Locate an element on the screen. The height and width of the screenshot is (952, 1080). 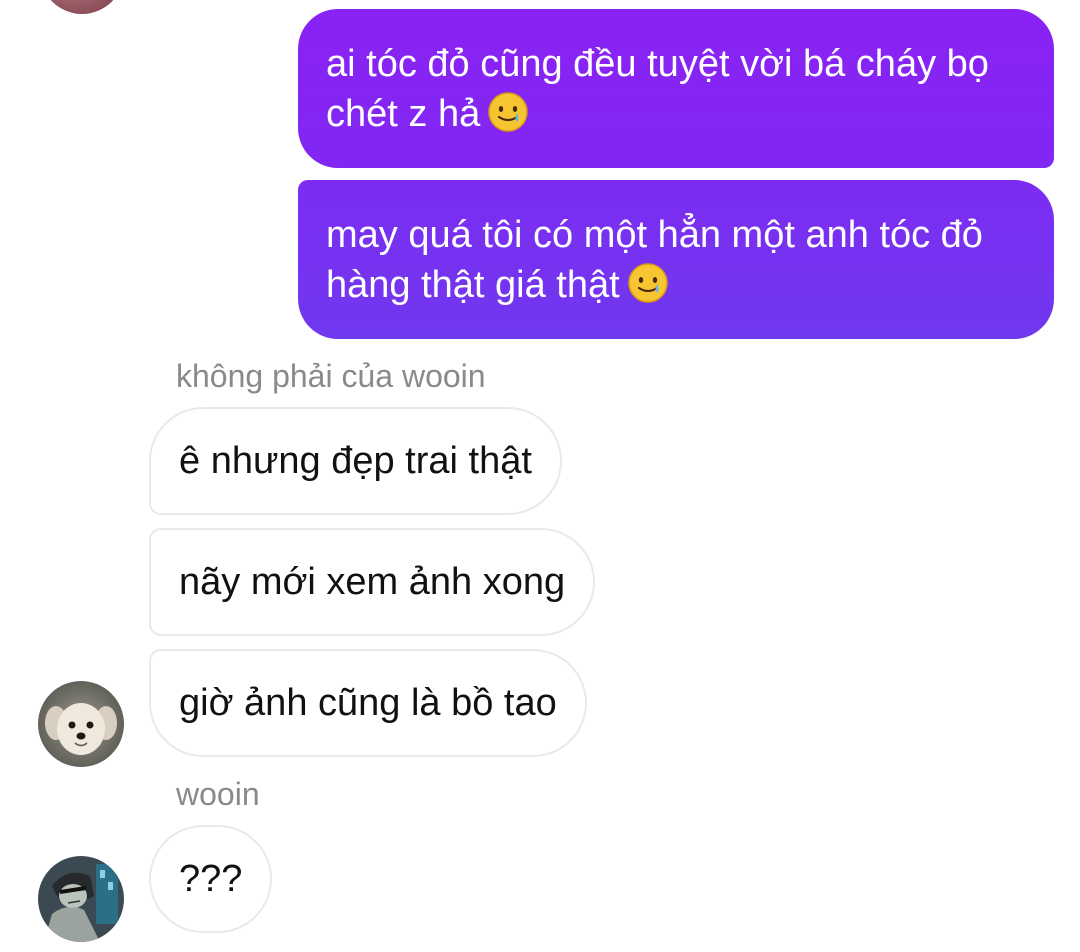
incoming-message-bubble: ê nhưng đẹp trai thật is located at coordinates (355, 461).